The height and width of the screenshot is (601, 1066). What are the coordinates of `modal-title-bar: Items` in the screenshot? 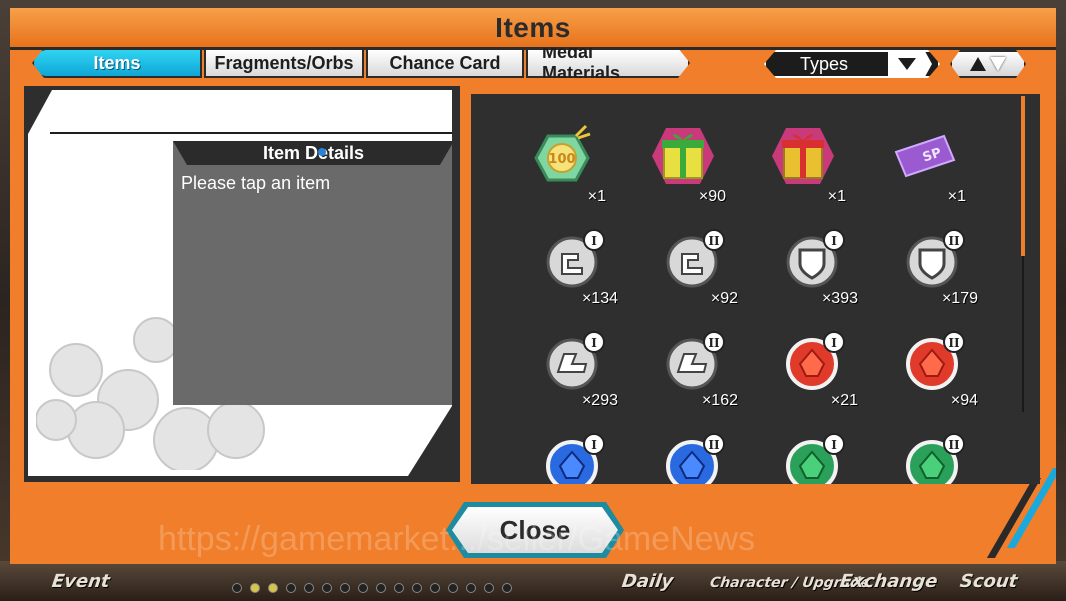 It's located at (533, 29).